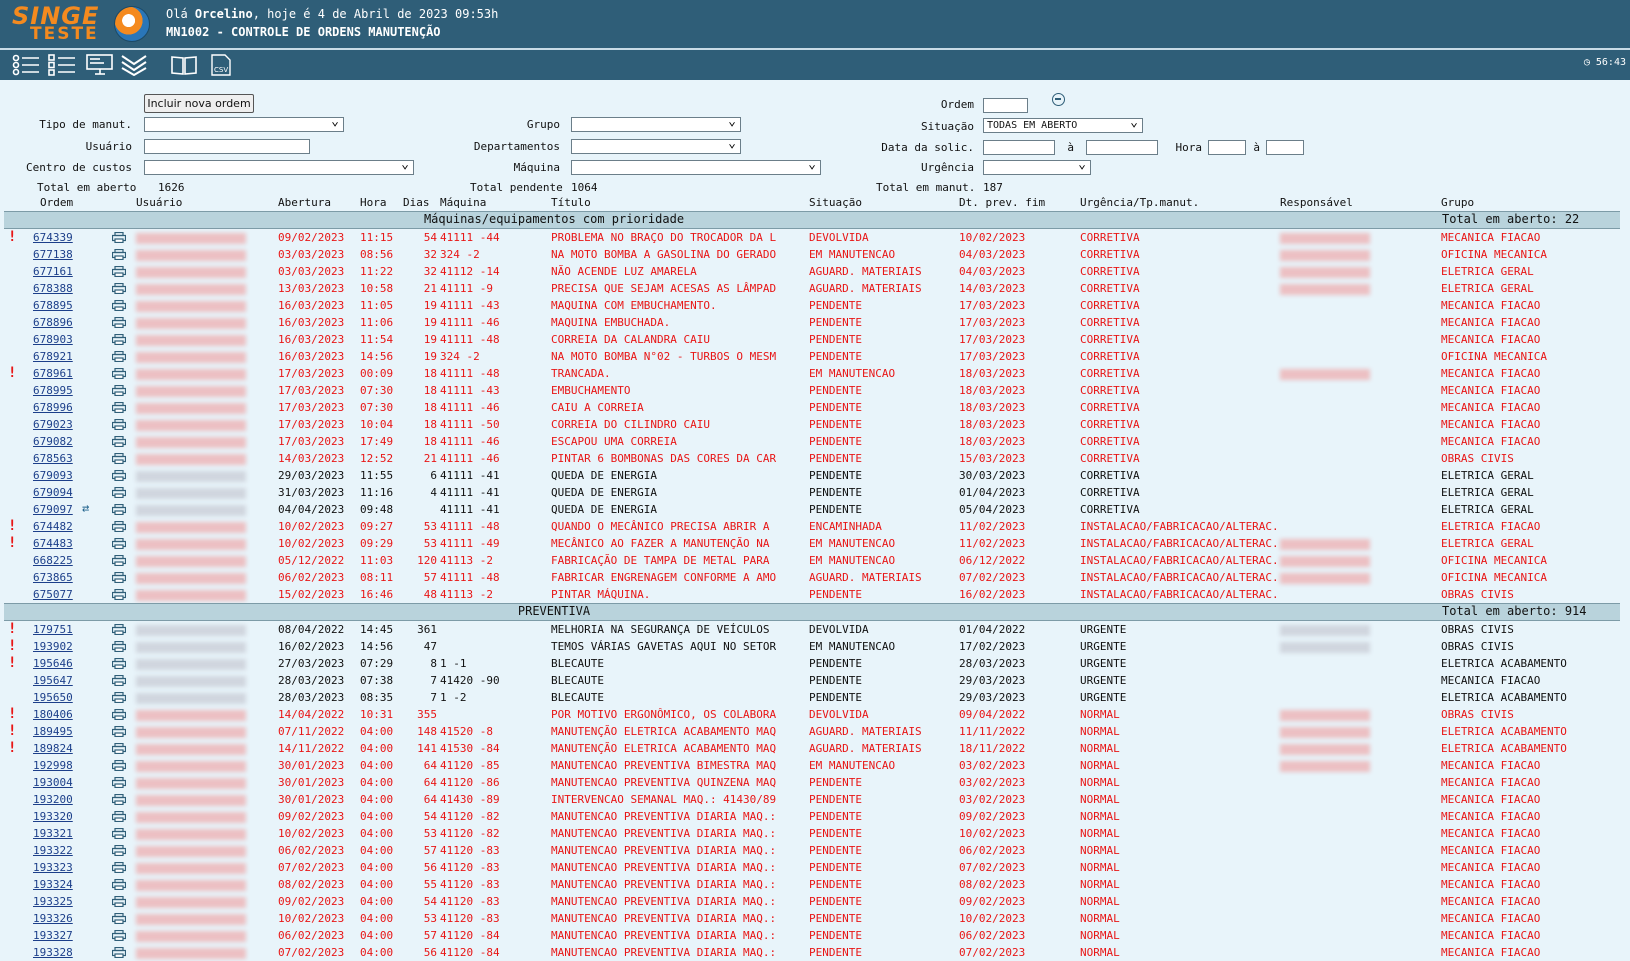 The image size is (1630, 961). Describe the element at coordinates (53, 356) in the screenshot. I see `order-link: 678921` at that location.